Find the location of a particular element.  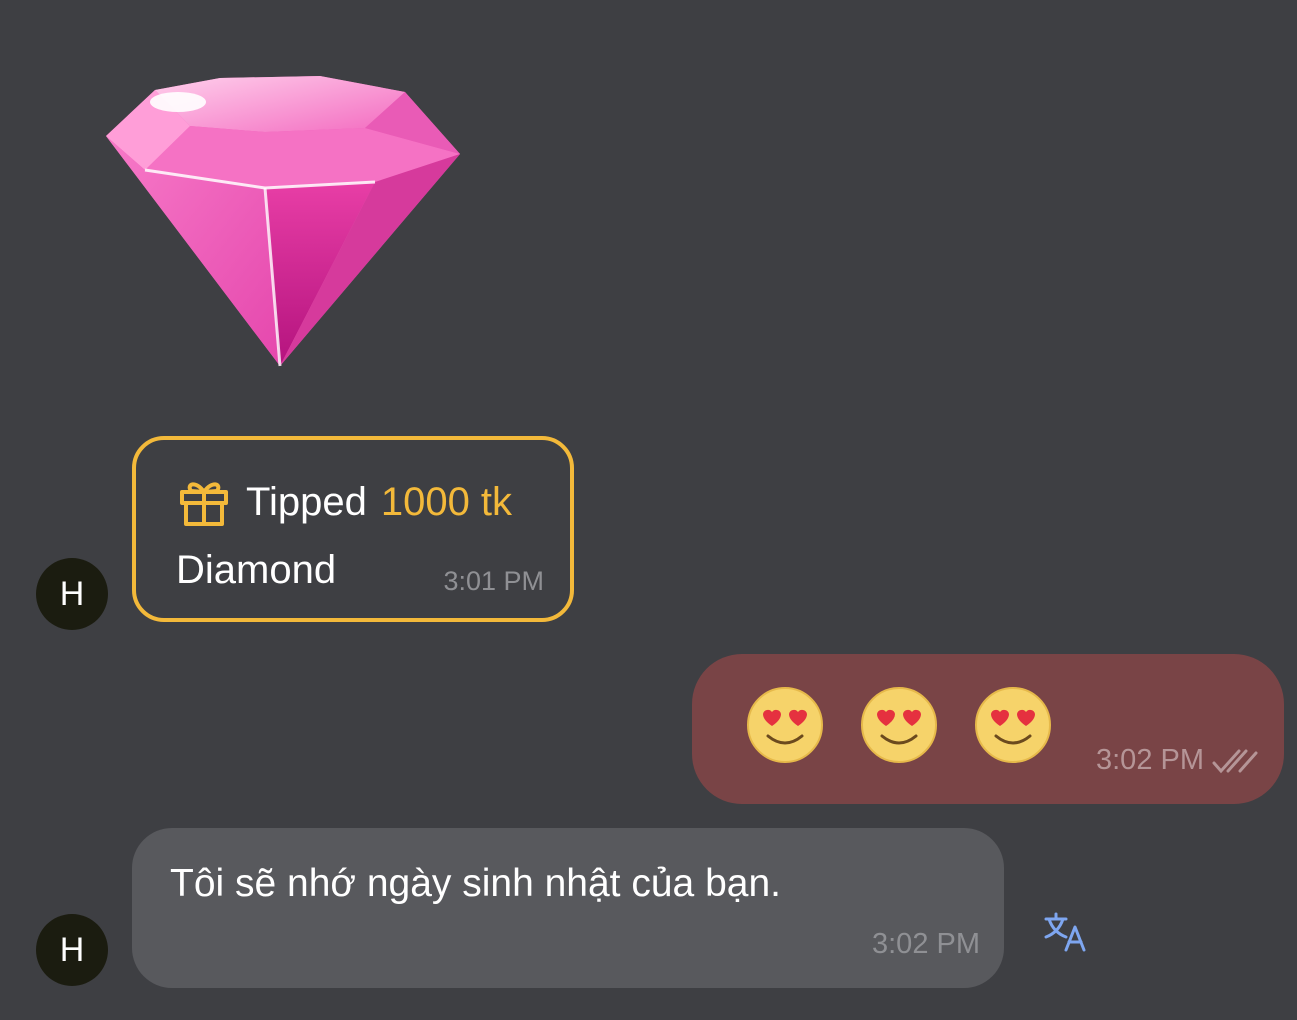

message-meta: 3:02 PM is located at coordinates (1177, 760).